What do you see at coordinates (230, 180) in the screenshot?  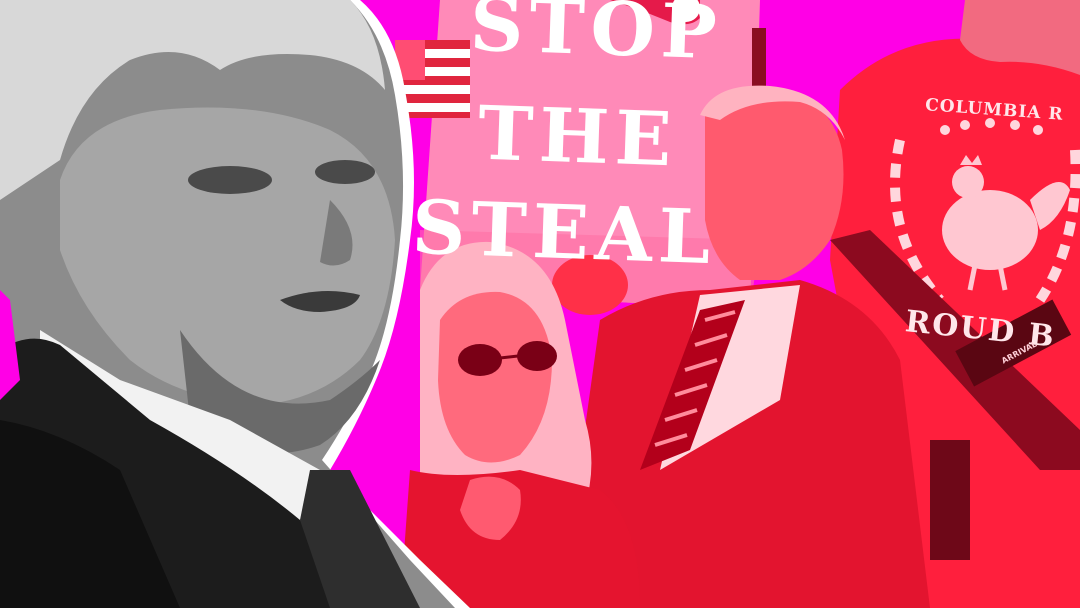 I see `portrait-eye-left` at bounding box center [230, 180].